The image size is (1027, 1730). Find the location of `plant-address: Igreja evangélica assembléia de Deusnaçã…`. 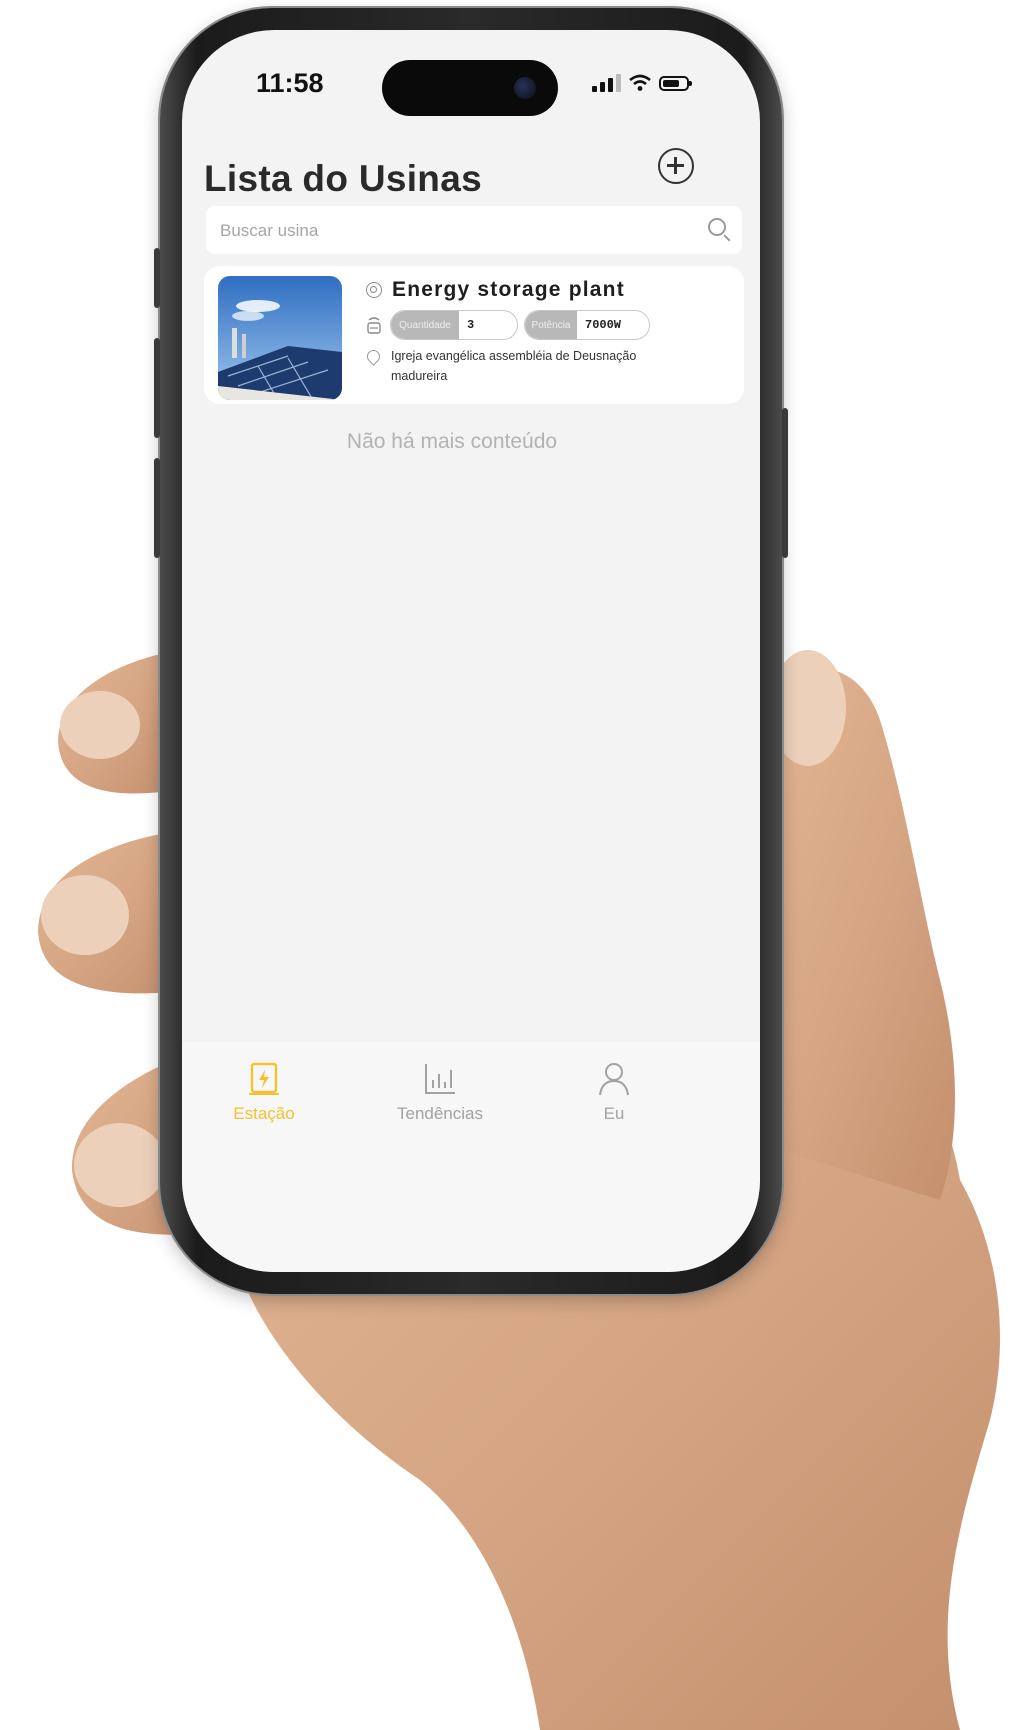

plant-address: Igreja evangélica assembléia de Deusnaçã… is located at coordinates (514, 366).